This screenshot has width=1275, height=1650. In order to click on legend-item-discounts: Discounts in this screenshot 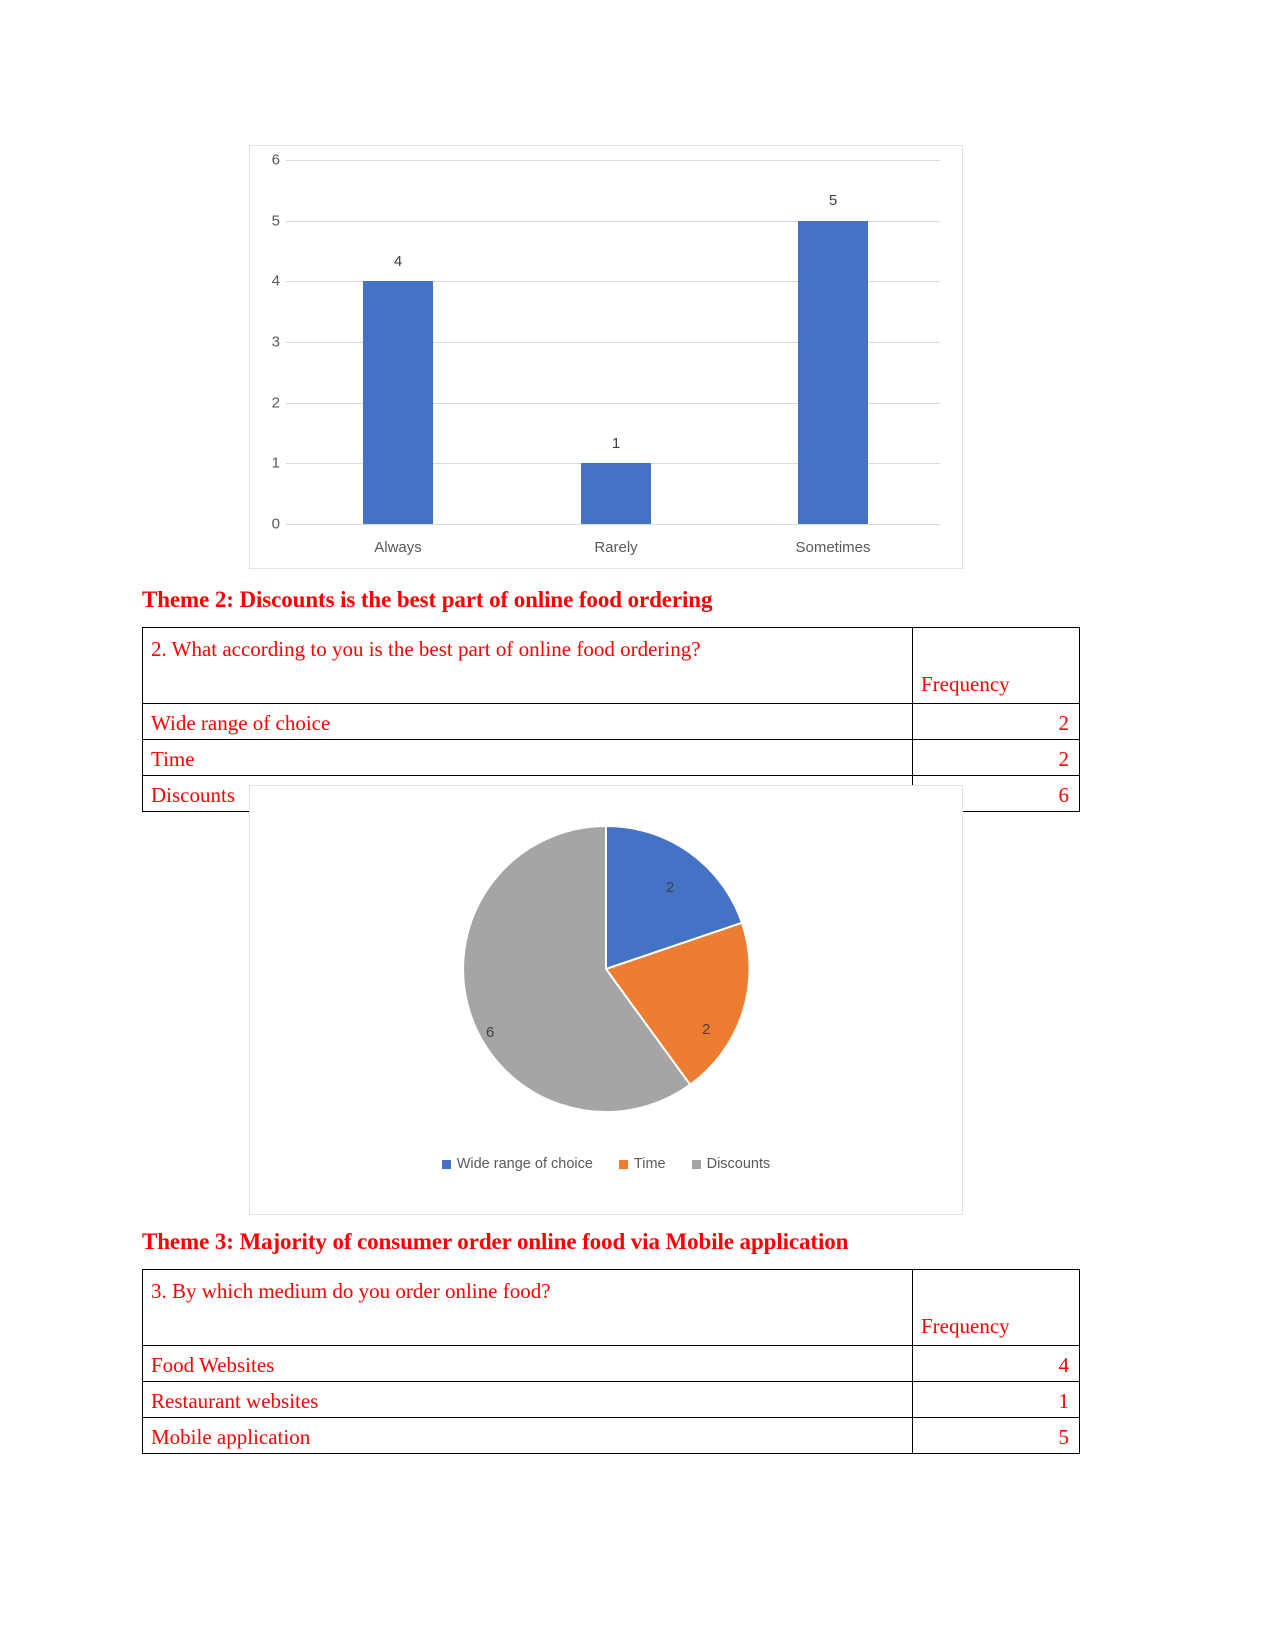, I will do `click(731, 1164)`.